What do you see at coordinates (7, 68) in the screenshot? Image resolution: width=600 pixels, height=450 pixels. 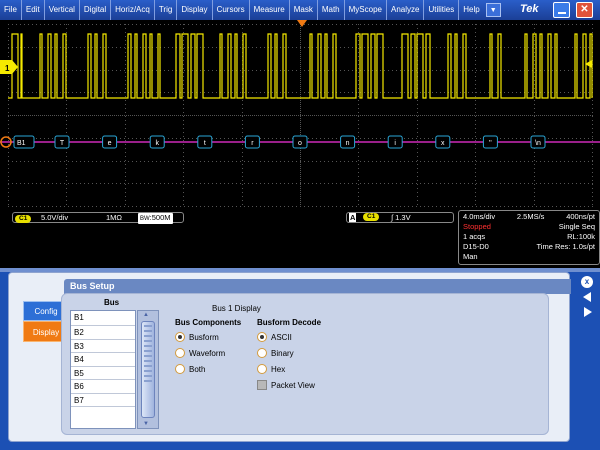 I see `ch1-marker: 1` at bounding box center [7, 68].